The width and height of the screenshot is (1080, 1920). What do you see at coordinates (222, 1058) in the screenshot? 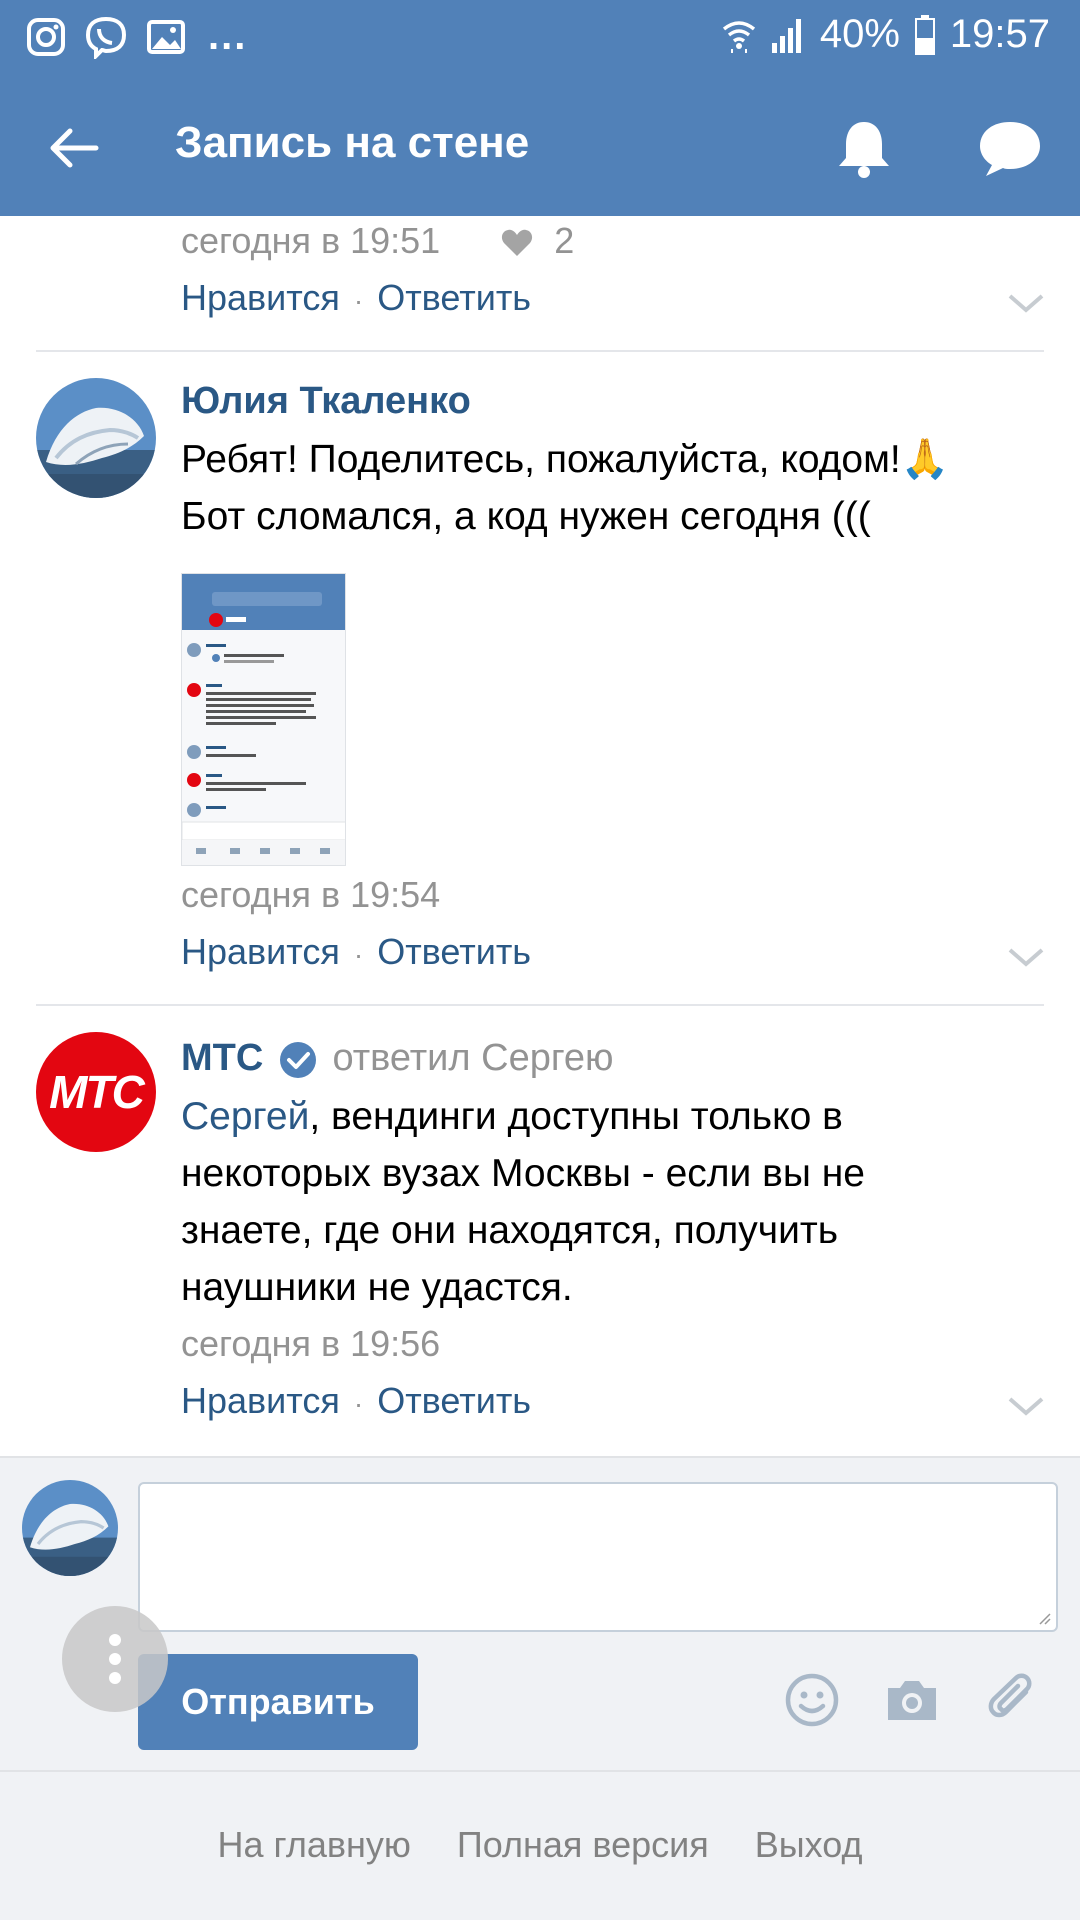
I see `comment-author: МТС` at bounding box center [222, 1058].